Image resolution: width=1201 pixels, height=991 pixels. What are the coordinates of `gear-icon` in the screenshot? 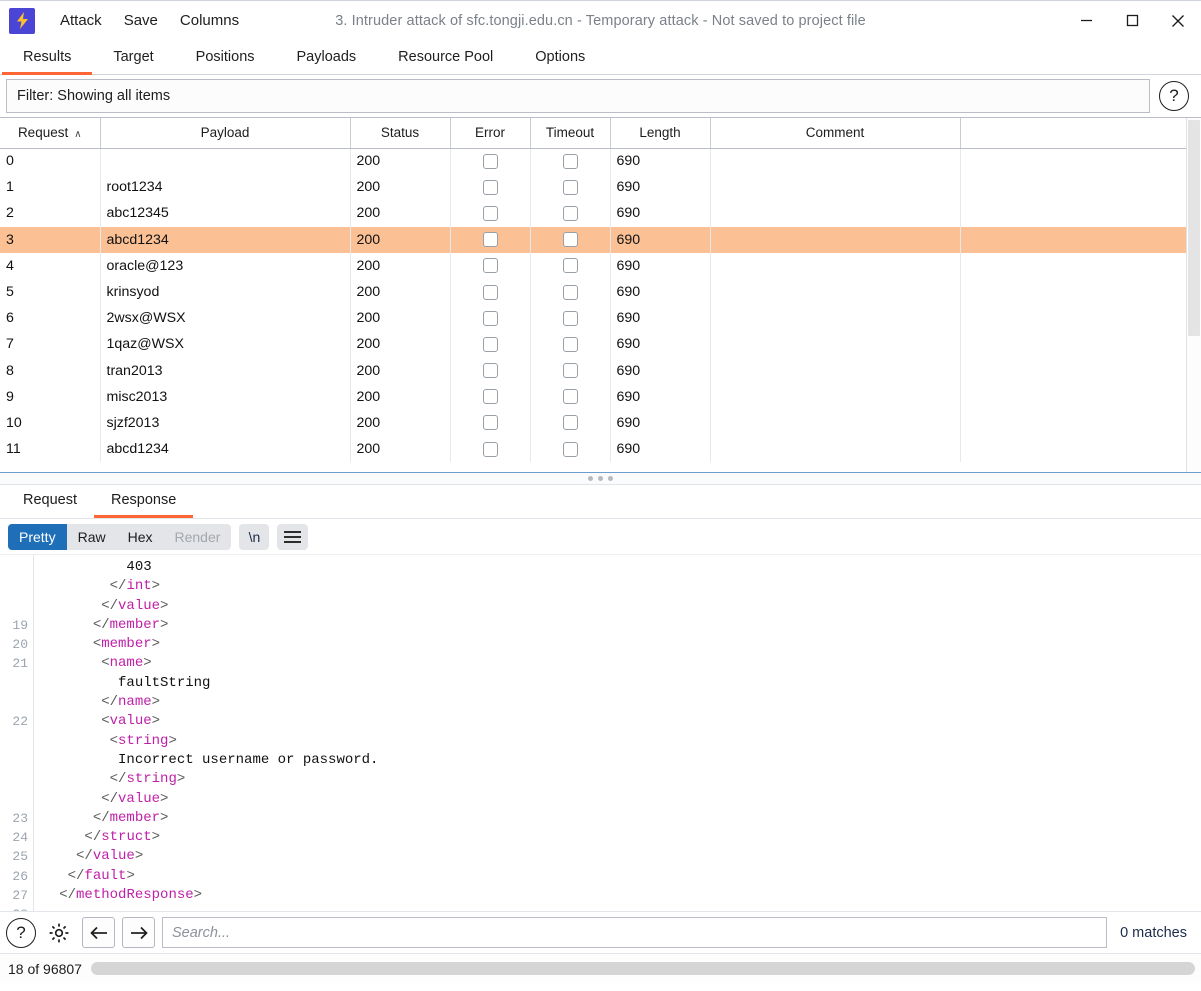 It's located at (59, 933).